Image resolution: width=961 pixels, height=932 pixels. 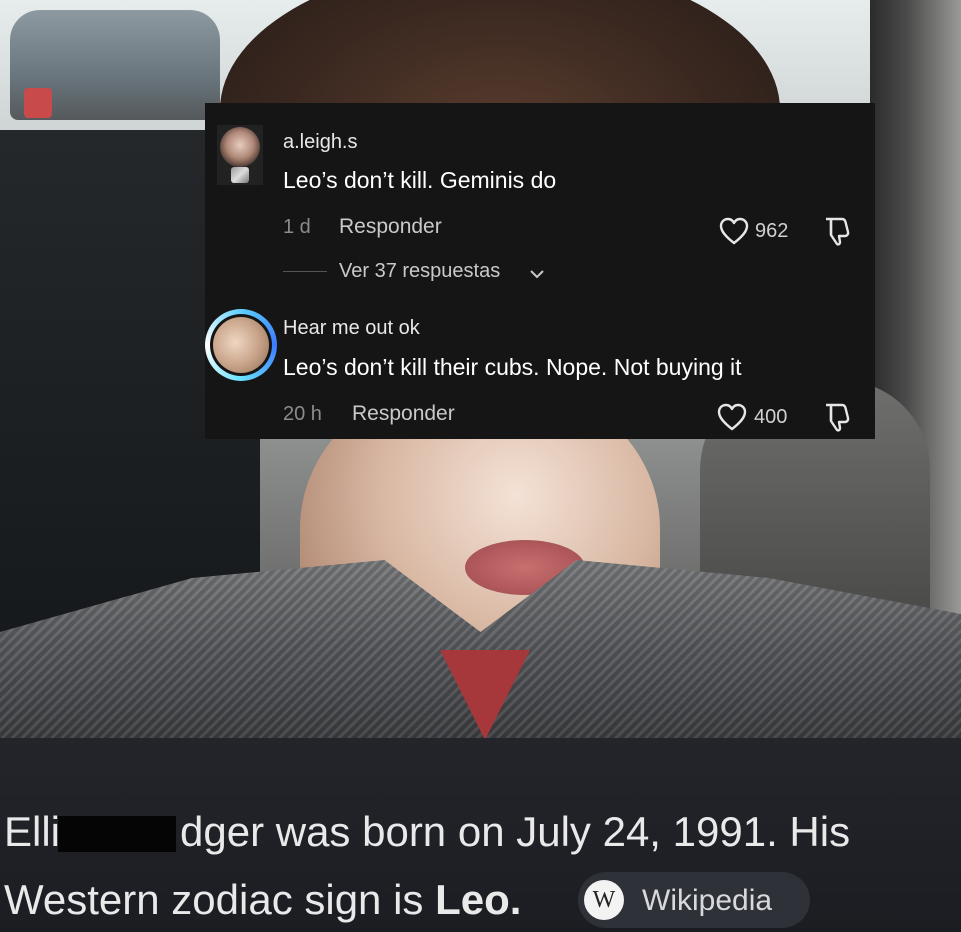 I want to click on snippet-name-start: Elli, so click(x=32, y=831).